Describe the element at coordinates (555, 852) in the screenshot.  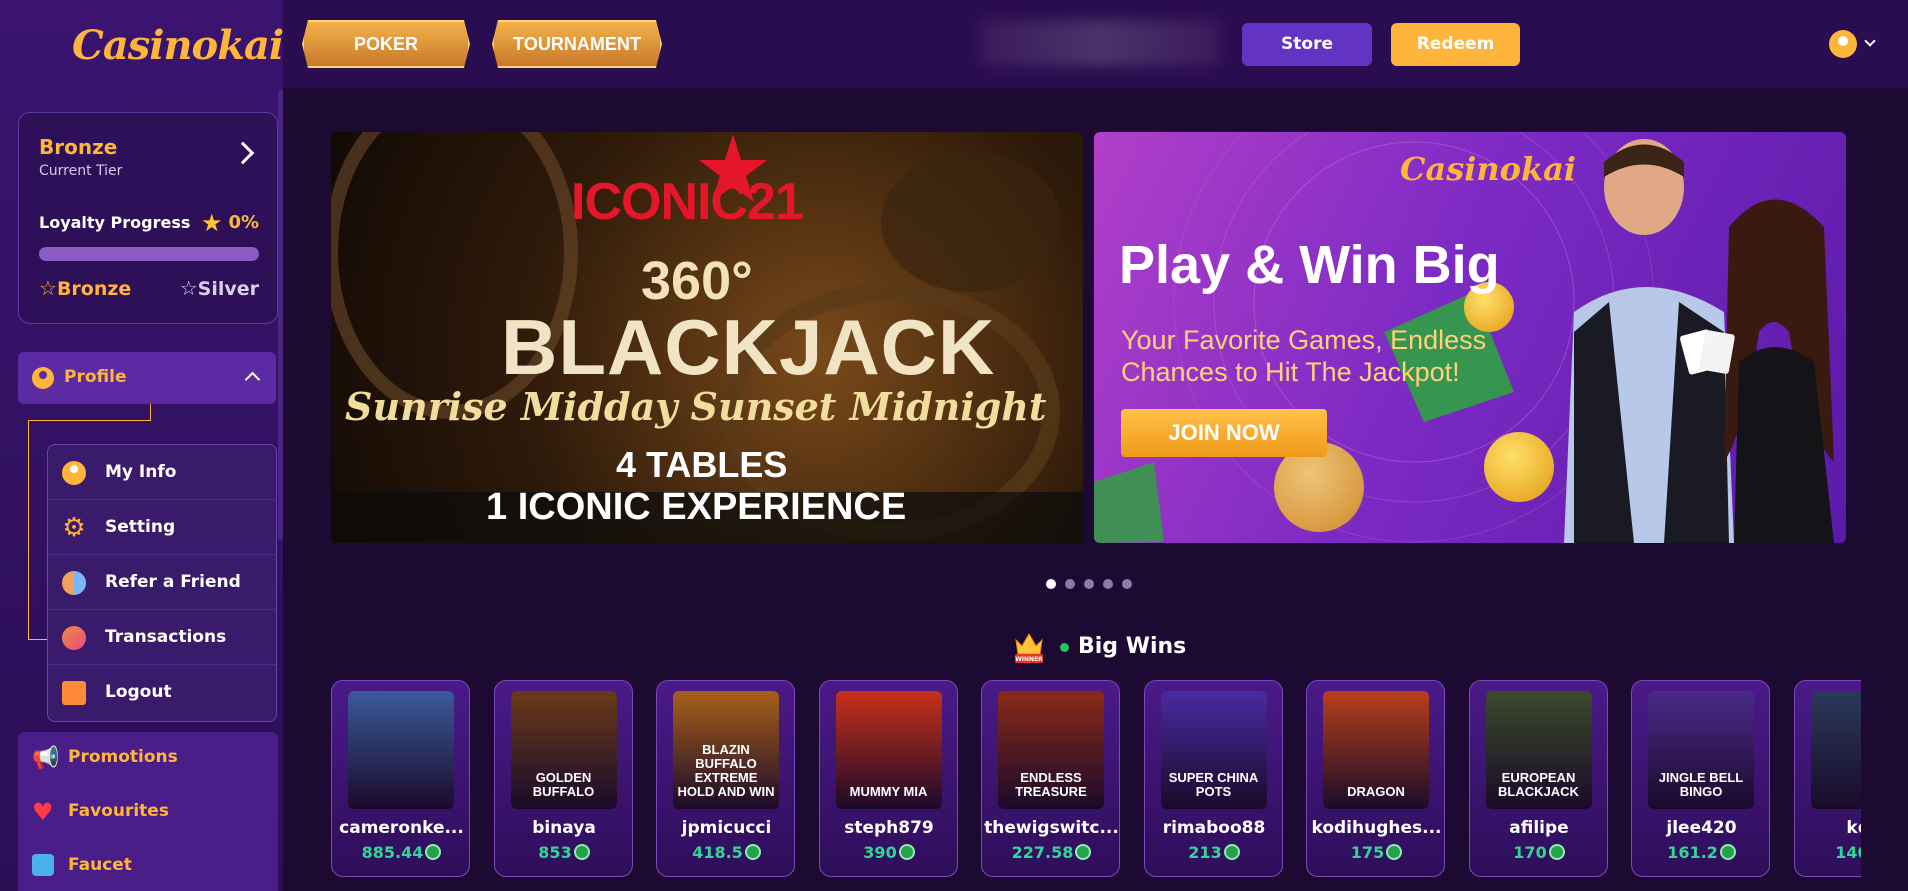
I see `win-amount-value: 853` at that location.